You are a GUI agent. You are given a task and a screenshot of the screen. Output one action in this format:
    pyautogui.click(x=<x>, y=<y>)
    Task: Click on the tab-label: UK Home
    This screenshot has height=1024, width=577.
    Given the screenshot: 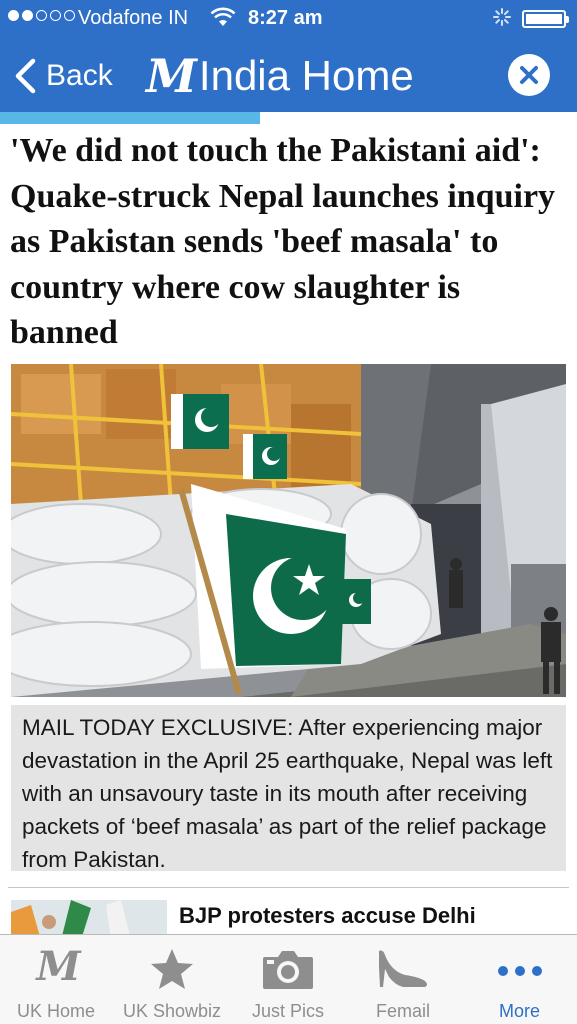 What is the action you would take?
    pyautogui.click(x=56, y=1011)
    